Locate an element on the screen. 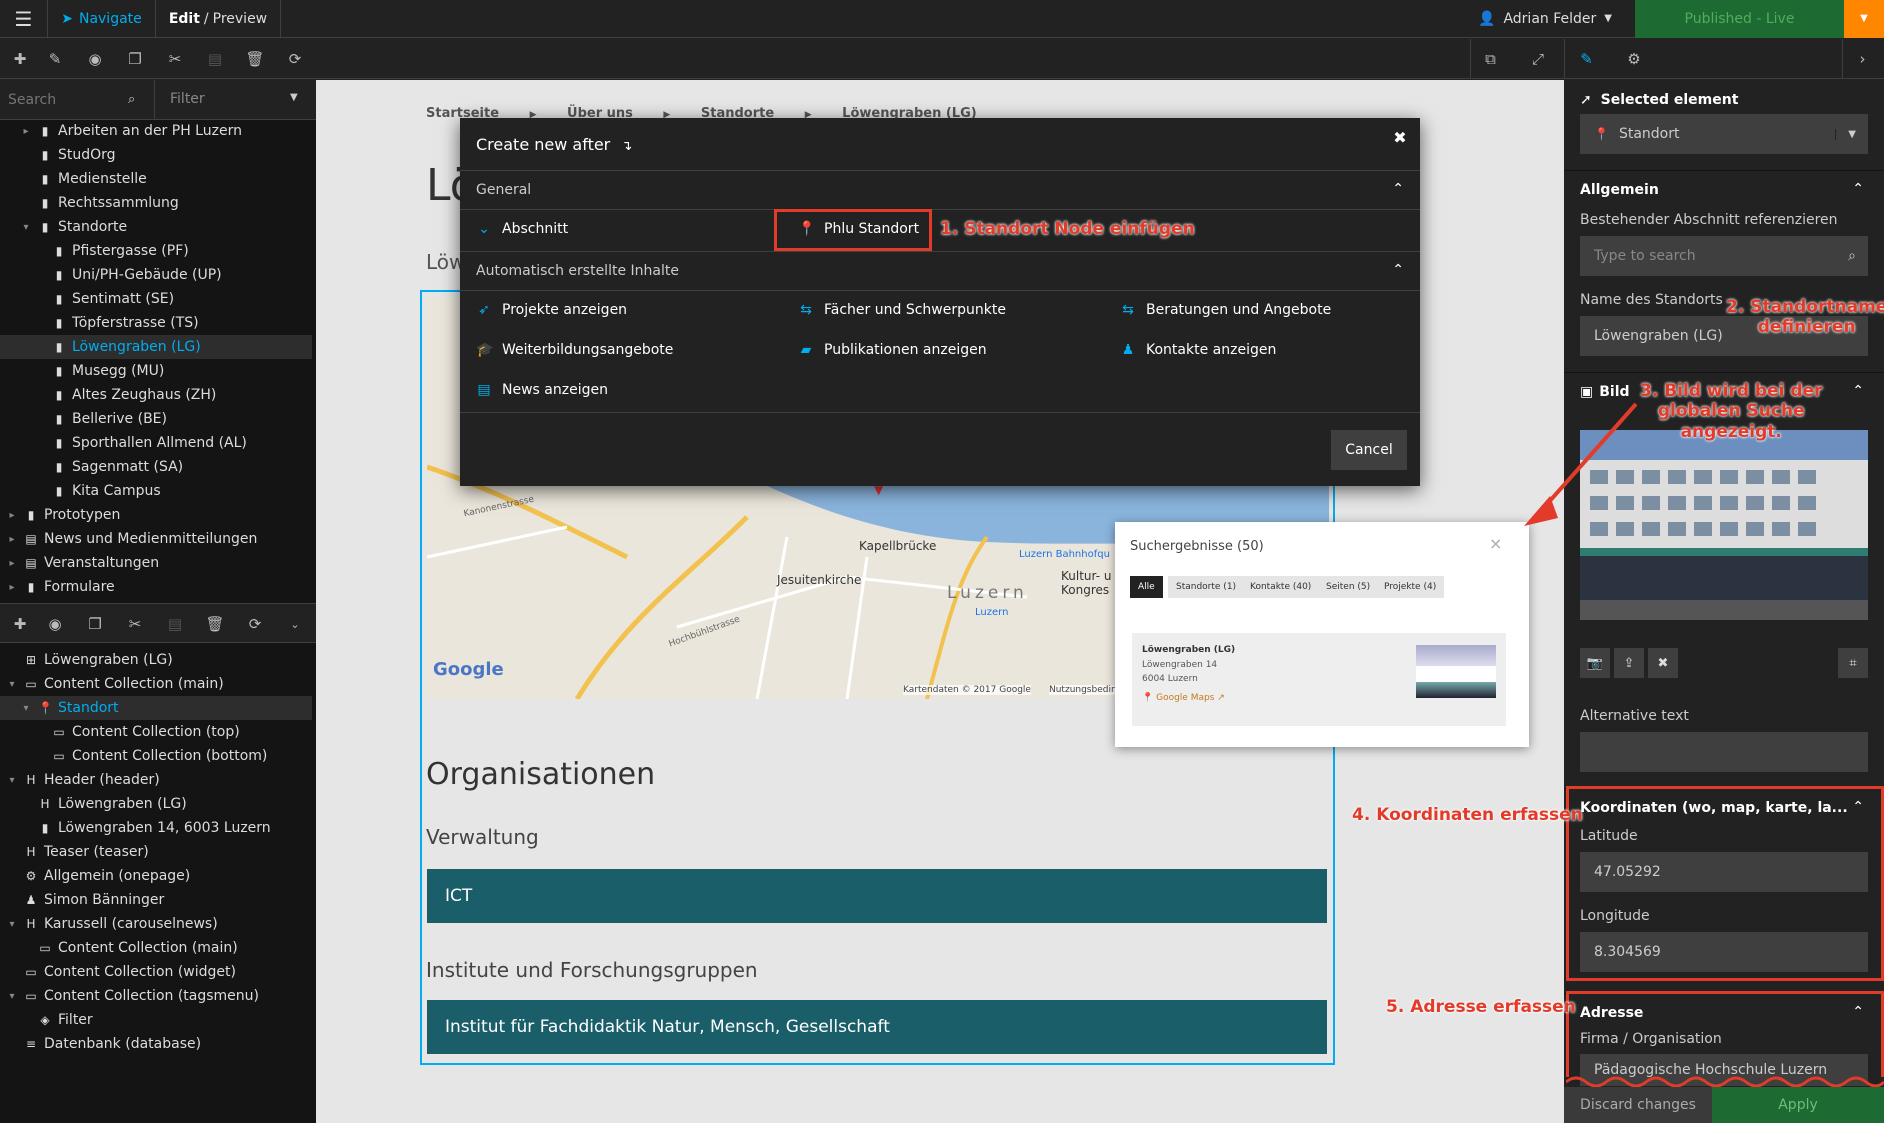 Image resolution: width=1884 pixels, height=1123 pixels. auto-content-option: ➶ Projekte anzeigen is located at coordinates (551, 310).